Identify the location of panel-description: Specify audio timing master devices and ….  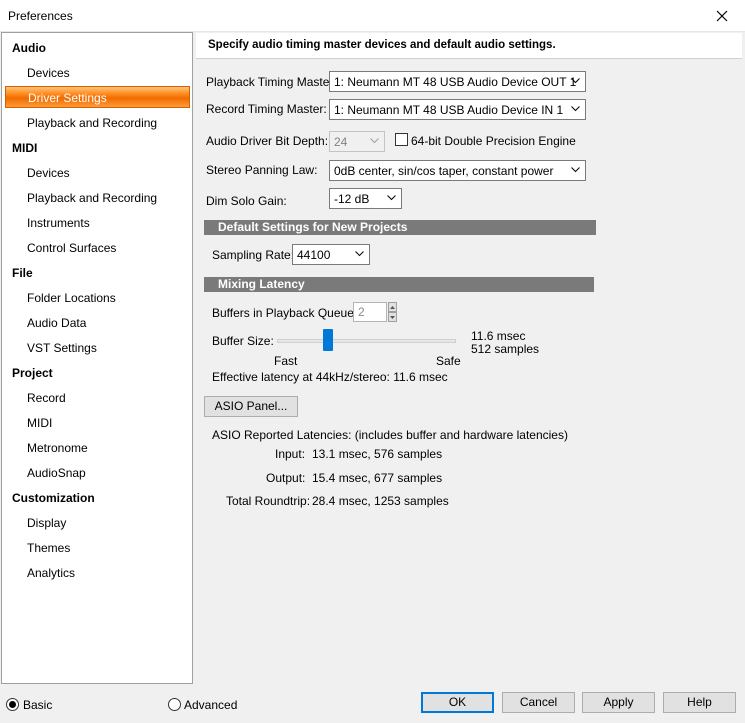
(382, 45).